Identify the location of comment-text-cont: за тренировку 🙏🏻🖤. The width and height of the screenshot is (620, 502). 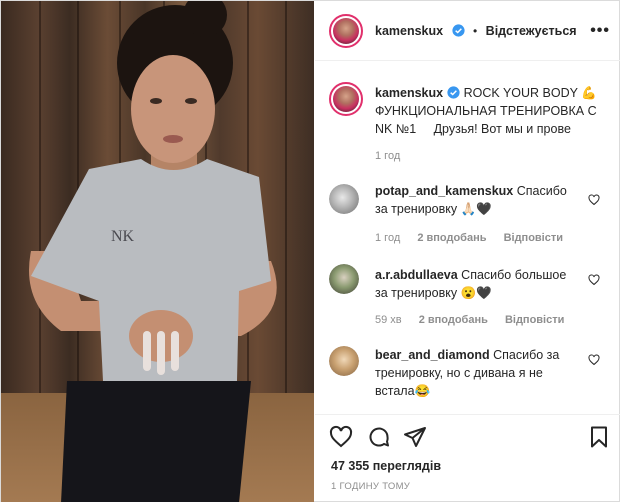
(433, 209).